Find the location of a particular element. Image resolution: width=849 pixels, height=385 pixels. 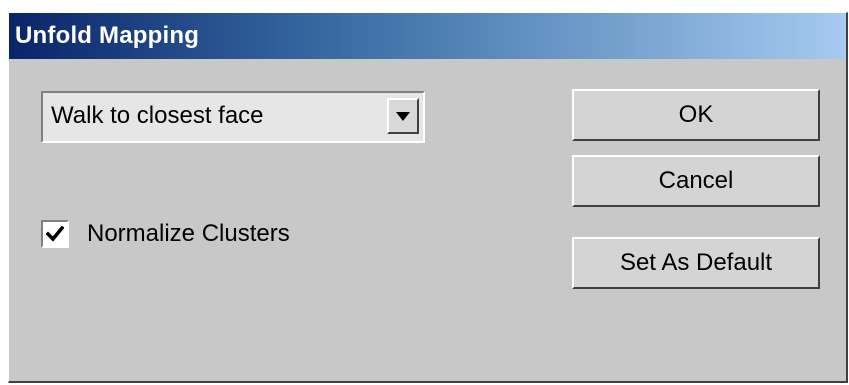

title-bar: Unfold Mapping is located at coordinates (427, 36).